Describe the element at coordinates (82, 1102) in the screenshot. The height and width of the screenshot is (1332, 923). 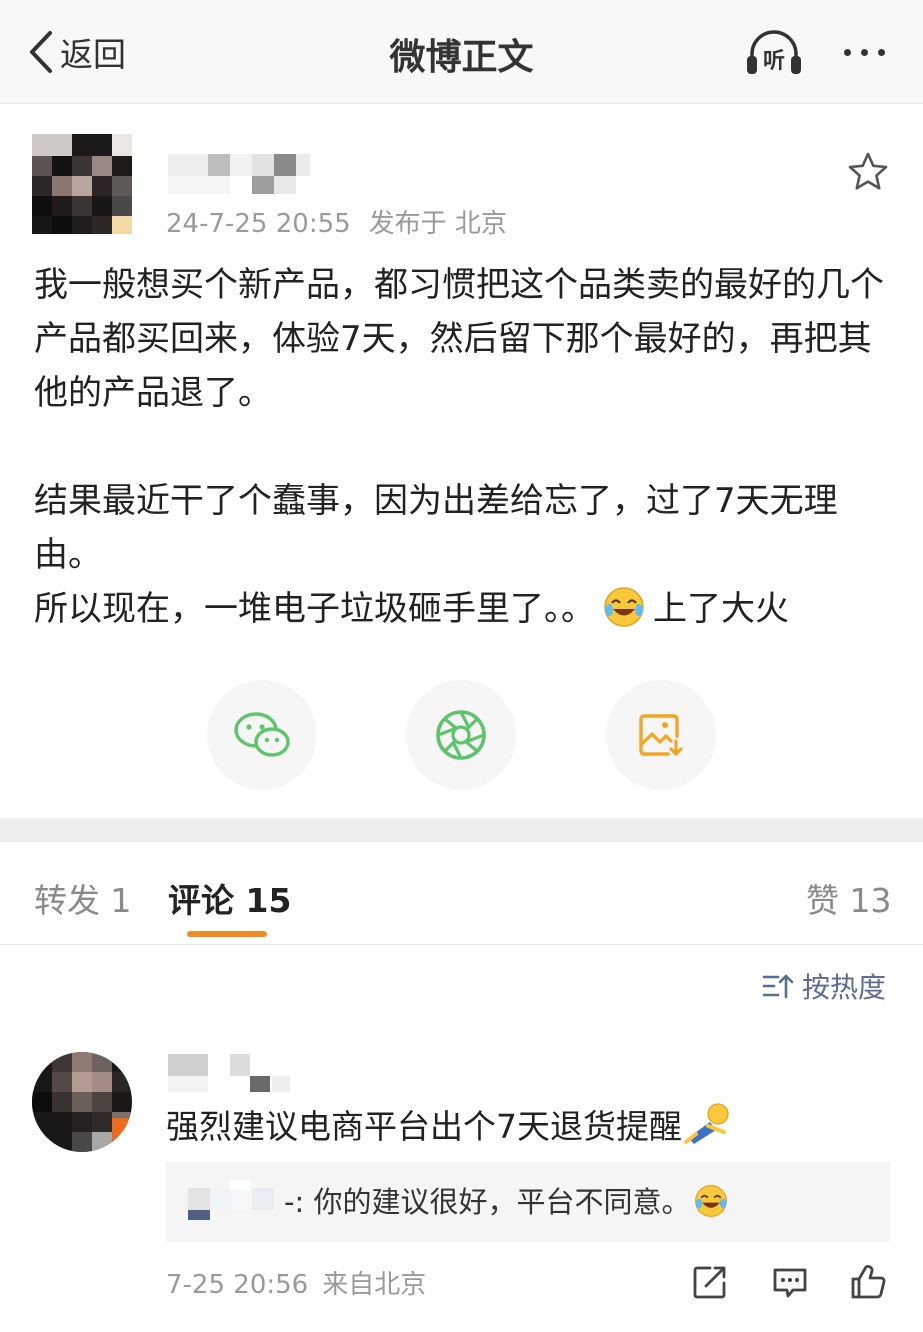
I see `commenter-avatar` at that location.